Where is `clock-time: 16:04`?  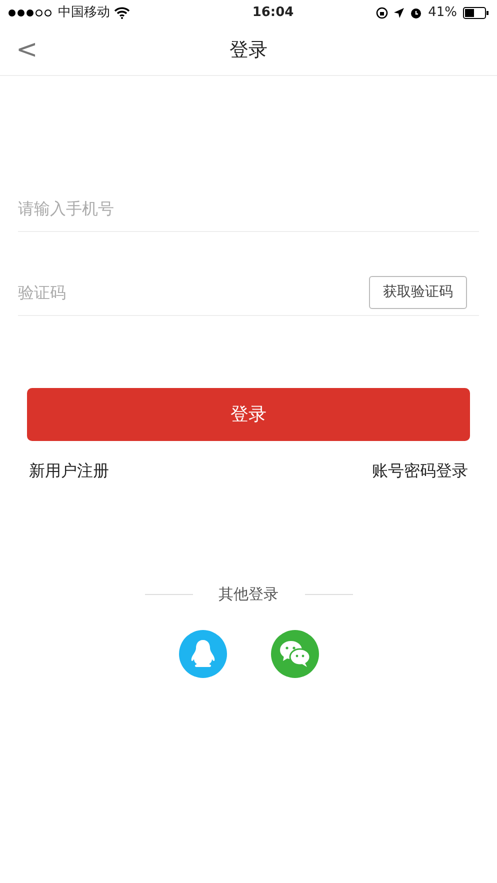 clock-time: 16:04 is located at coordinates (273, 13).